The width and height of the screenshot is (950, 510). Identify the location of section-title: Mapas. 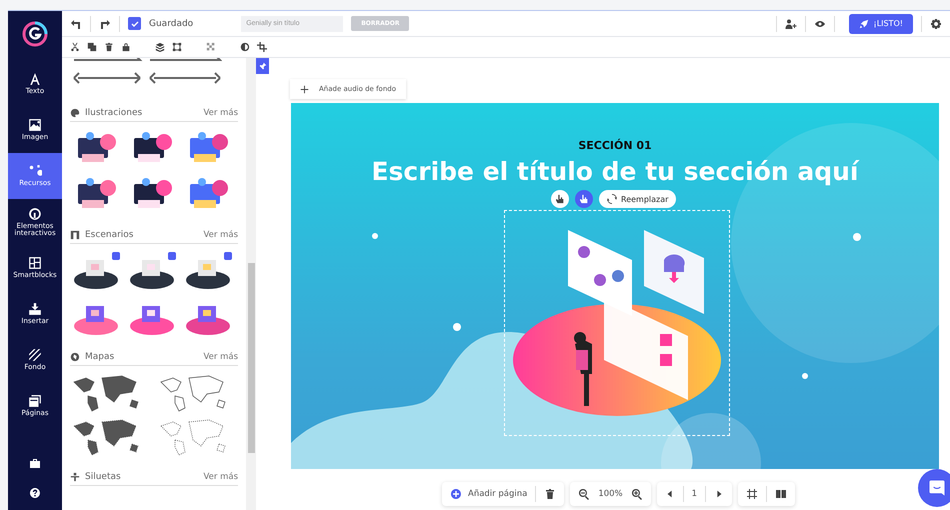
(100, 357).